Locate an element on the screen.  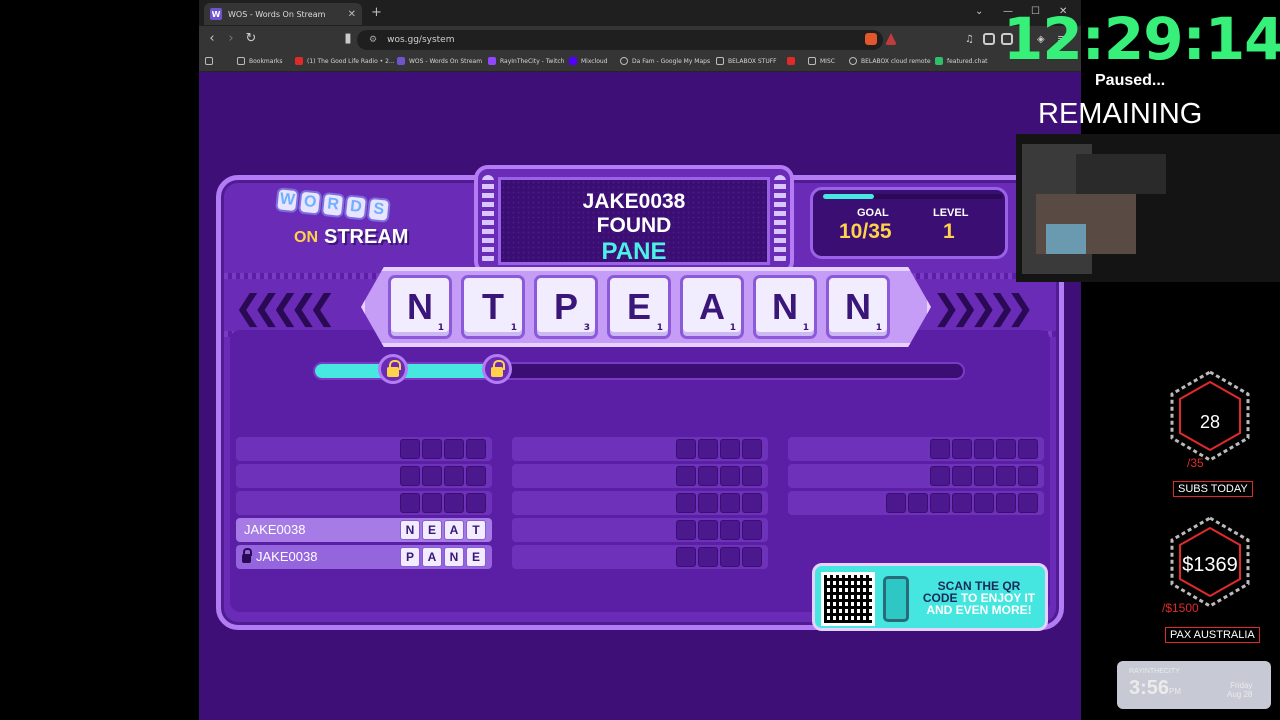
tile-letter: E is located at coordinates (638, 306).